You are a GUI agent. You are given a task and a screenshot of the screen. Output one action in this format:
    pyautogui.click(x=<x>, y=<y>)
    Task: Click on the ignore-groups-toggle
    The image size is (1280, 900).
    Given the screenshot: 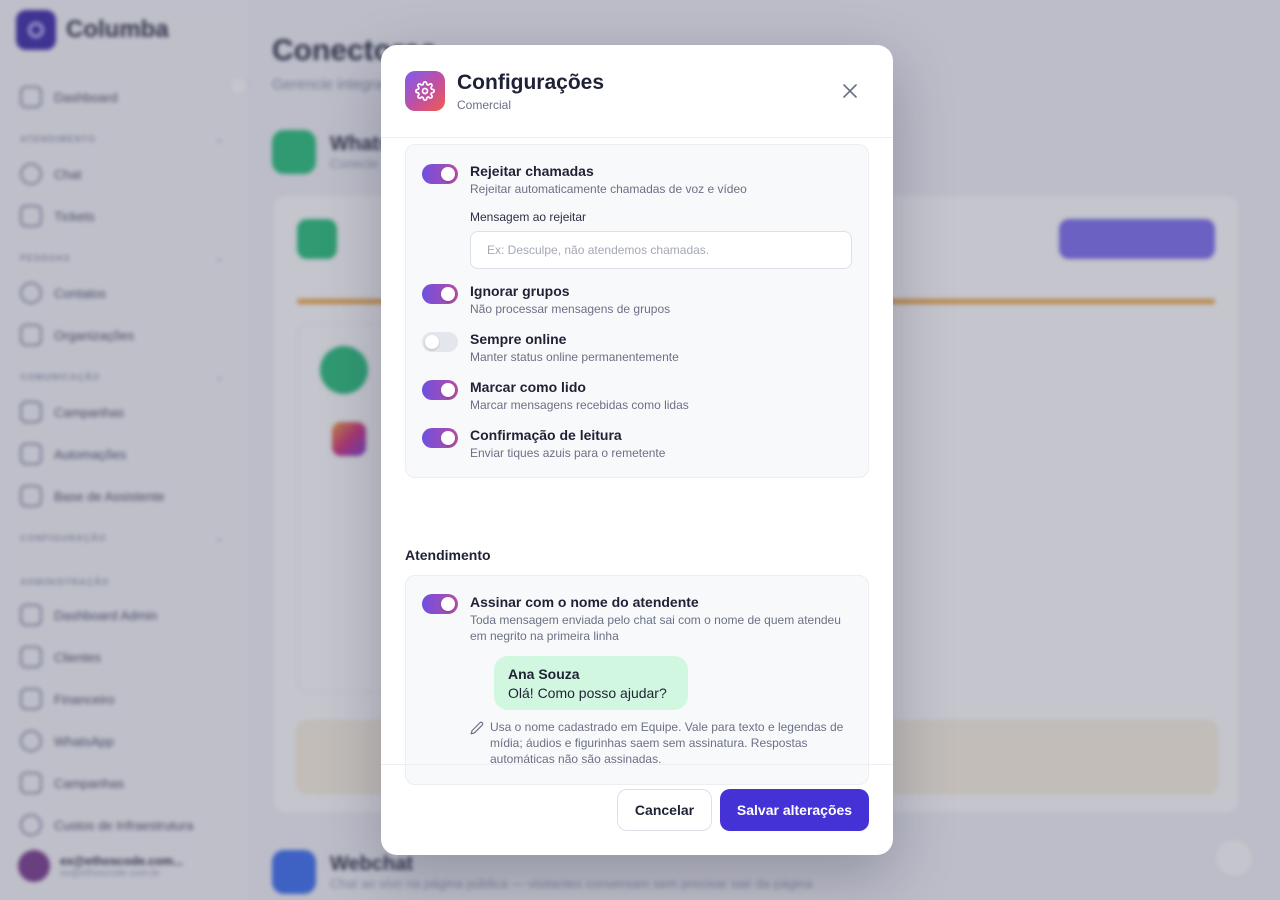 What is the action you would take?
    pyautogui.click(x=440, y=294)
    